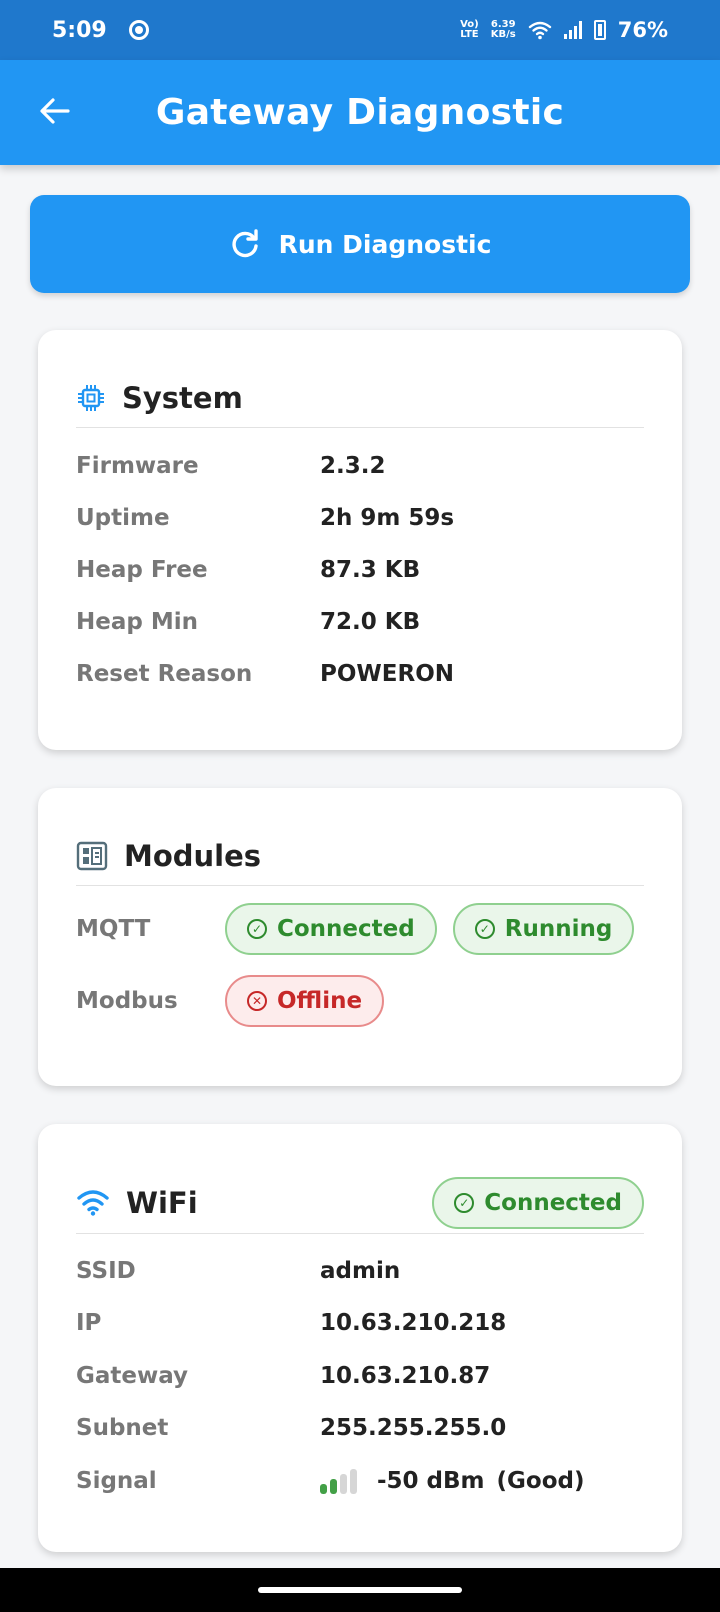 The width and height of the screenshot is (720, 1612). I want to click on system-row-value: 2h 9m 59s, so click(387, 518).